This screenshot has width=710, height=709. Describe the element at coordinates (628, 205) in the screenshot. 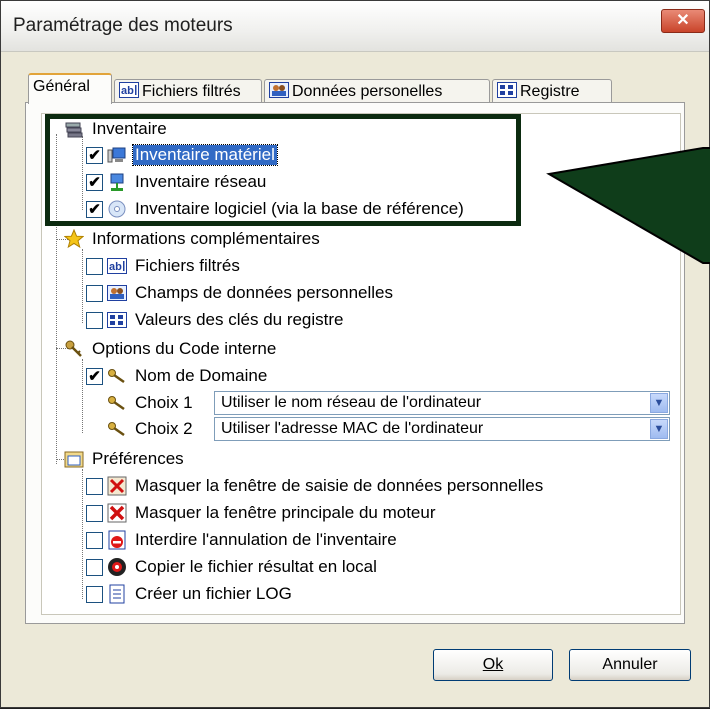

I see `annotation-callout-arrow` at that location.